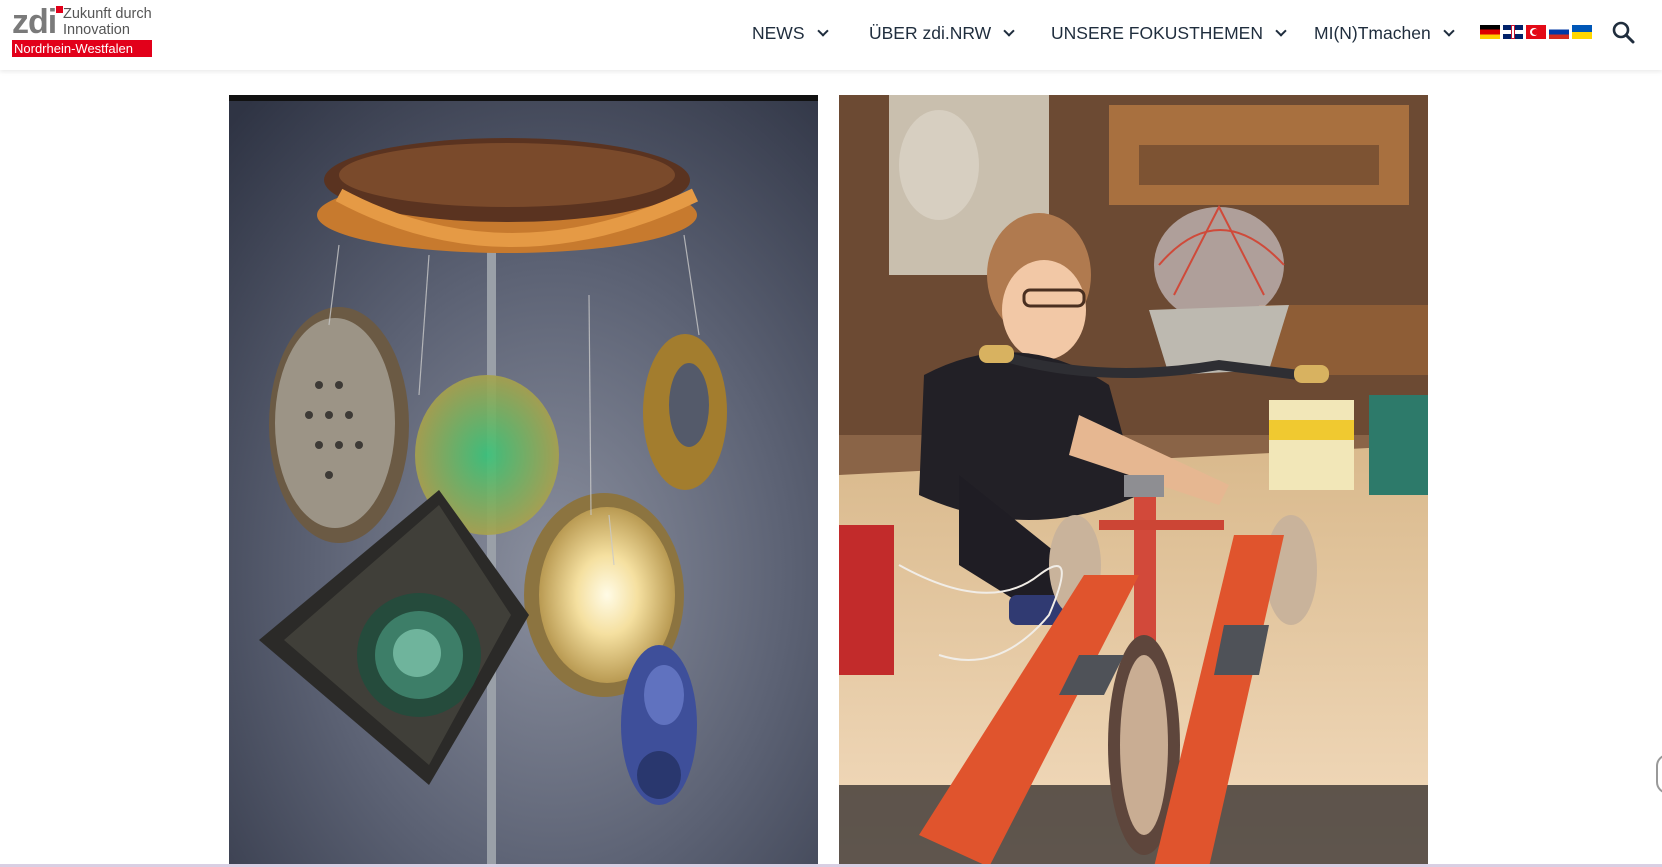 This screenshot has width=1662, height=867. I want to click on nav-item-mintmachen: MI(N)Tmachen, so click(1384, 33).